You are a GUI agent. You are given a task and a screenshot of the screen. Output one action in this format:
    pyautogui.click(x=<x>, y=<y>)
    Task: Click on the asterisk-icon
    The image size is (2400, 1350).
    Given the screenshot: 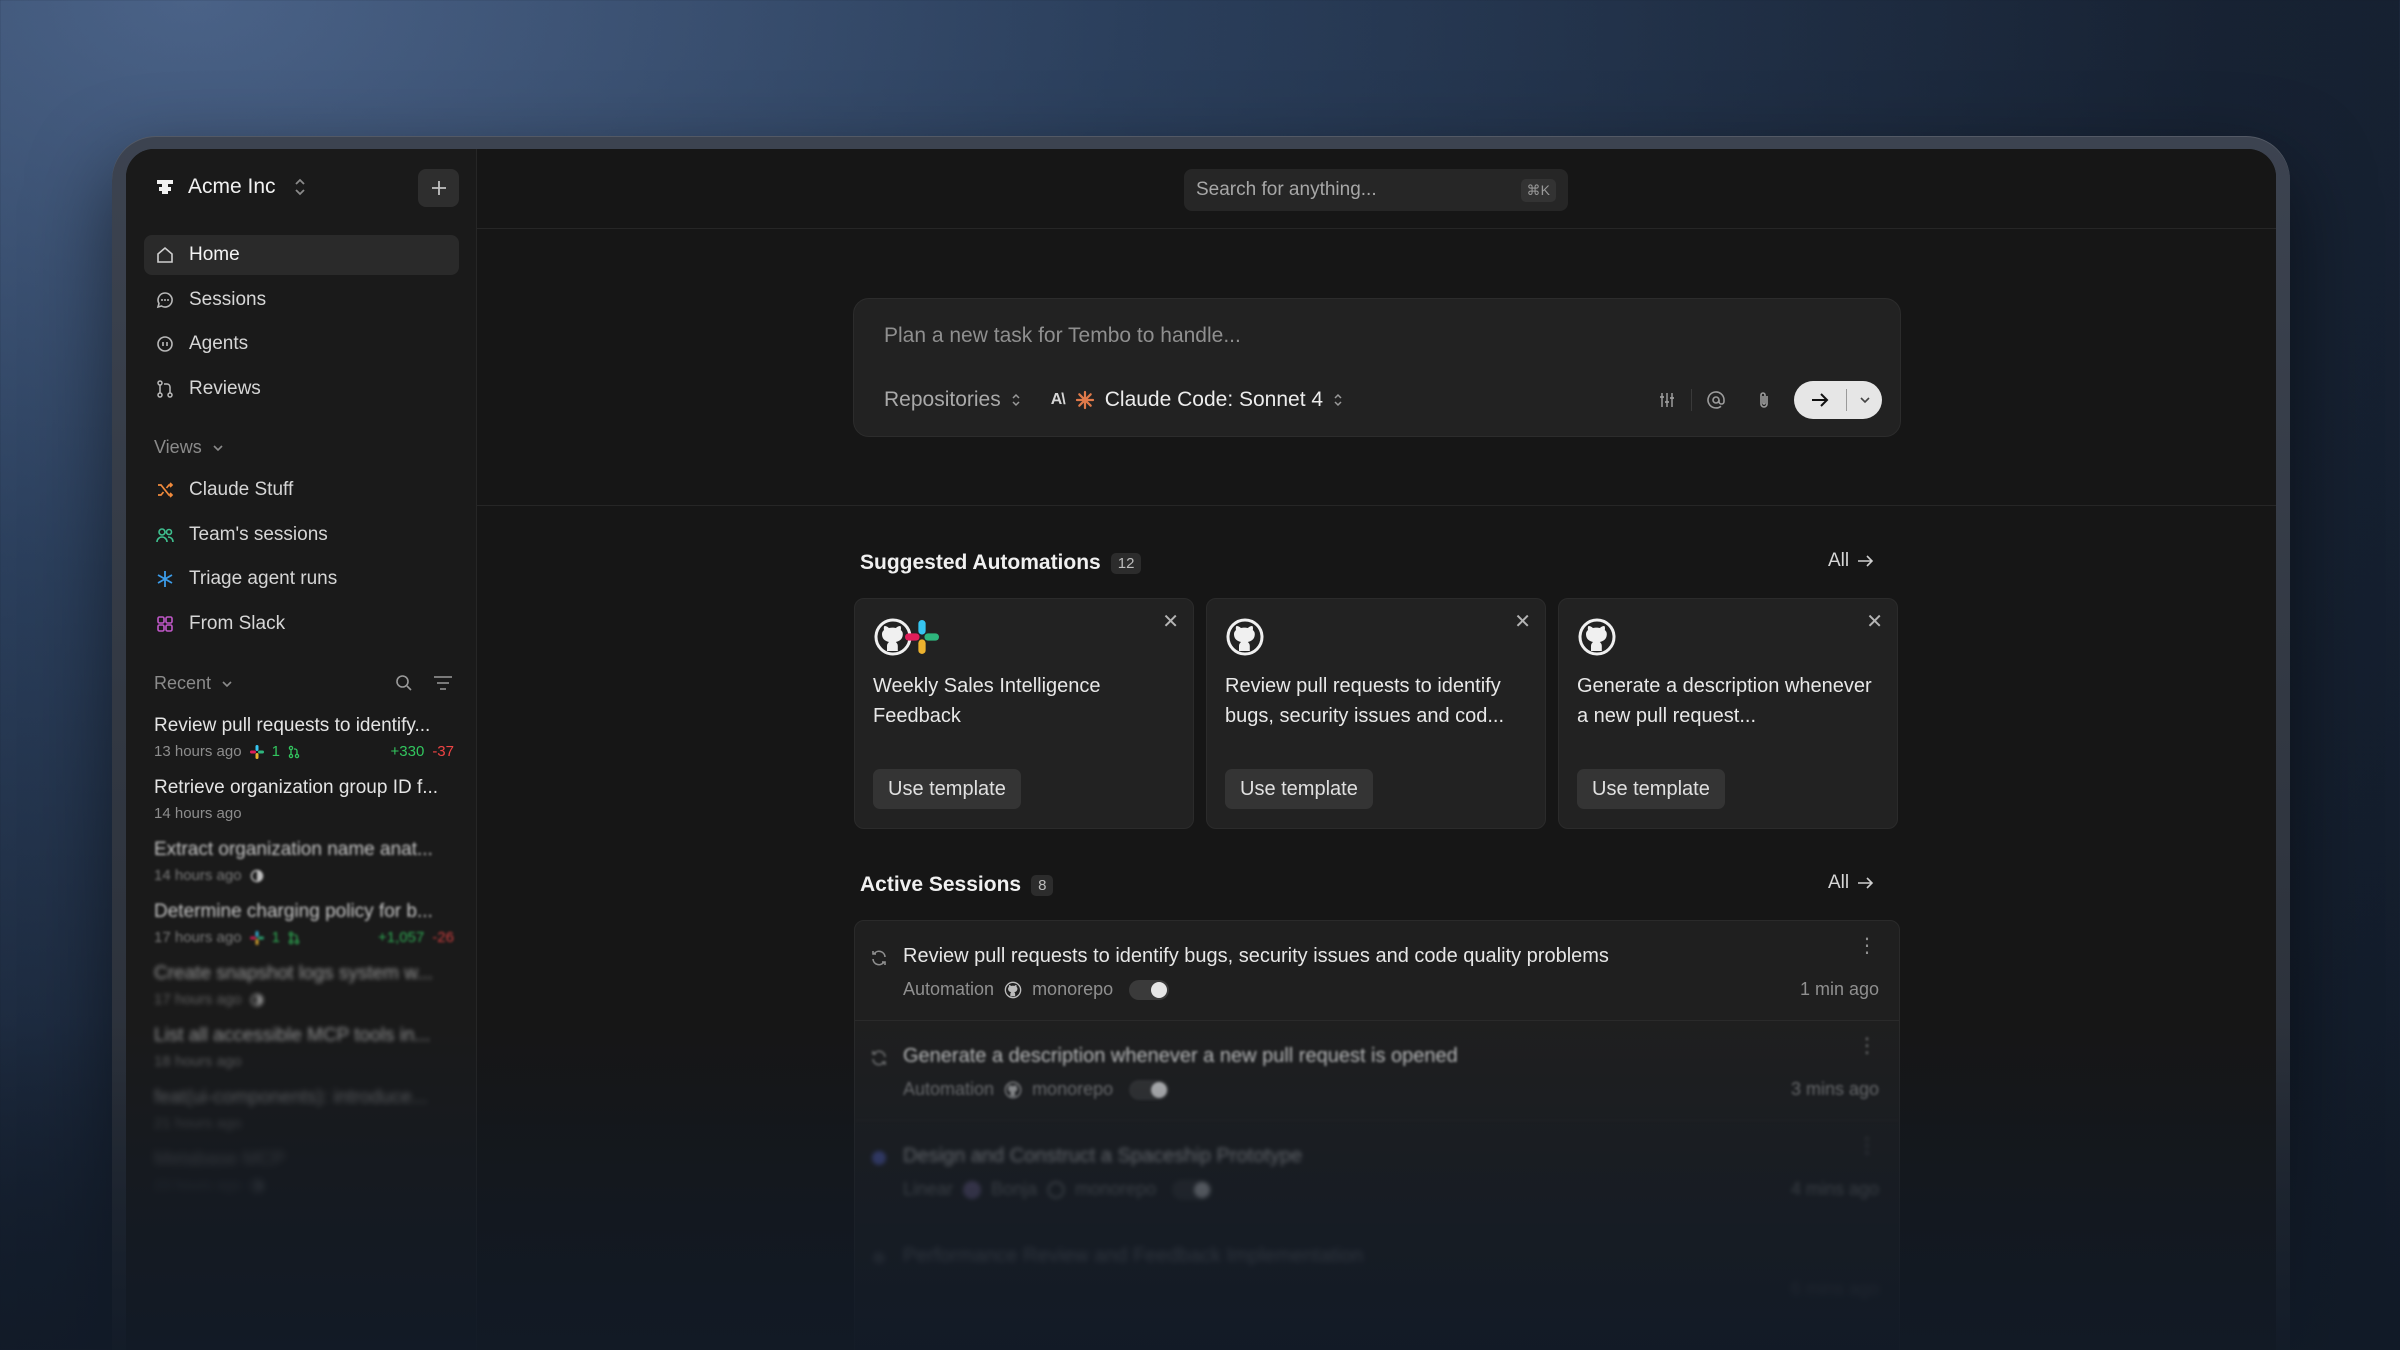 What is the action you would take?
    pyautogui.click(x=165, y=579)
    